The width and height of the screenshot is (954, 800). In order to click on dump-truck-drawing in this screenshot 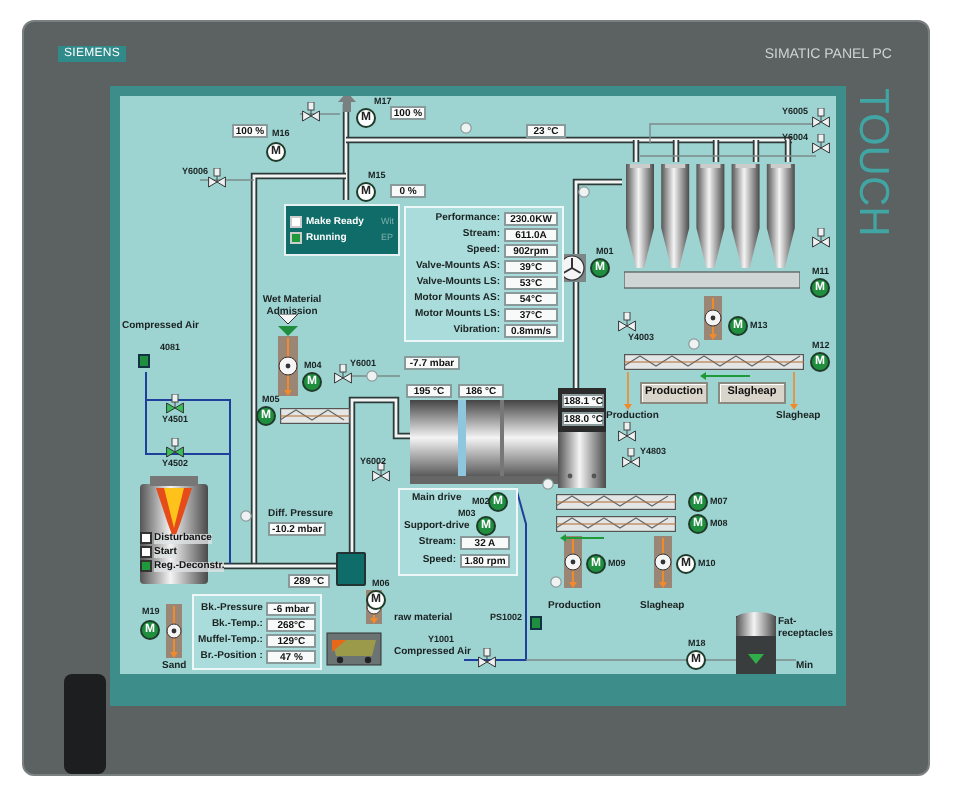, I will do `click(354, 649)`.